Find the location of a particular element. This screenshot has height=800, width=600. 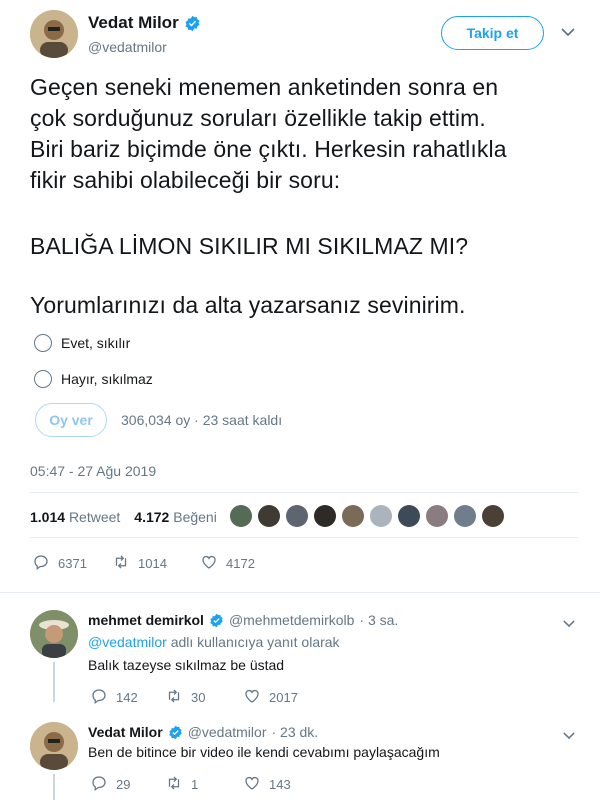

tweet-text-line: Geçen seneki menemen anketinden sonra en is located at coordinates (264, 87).